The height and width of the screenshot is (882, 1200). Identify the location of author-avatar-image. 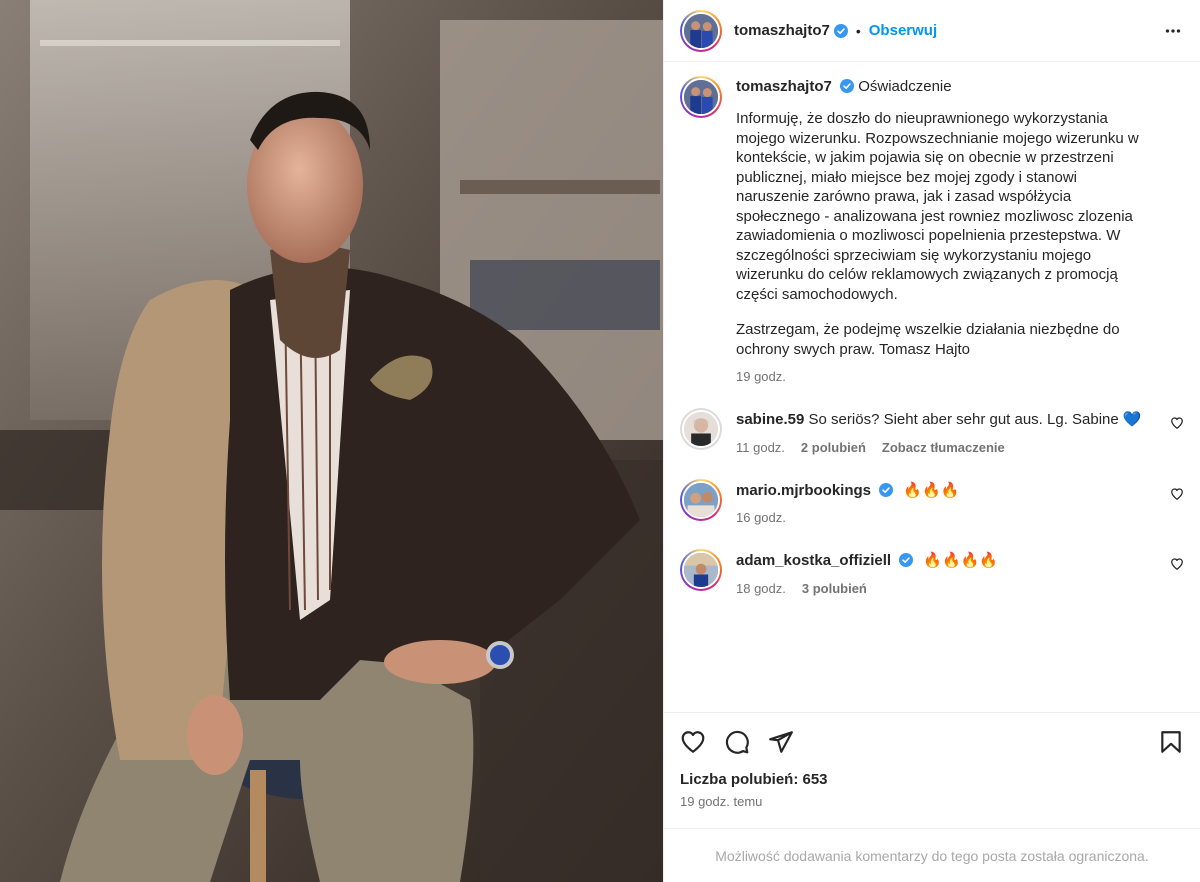
(701, 30).